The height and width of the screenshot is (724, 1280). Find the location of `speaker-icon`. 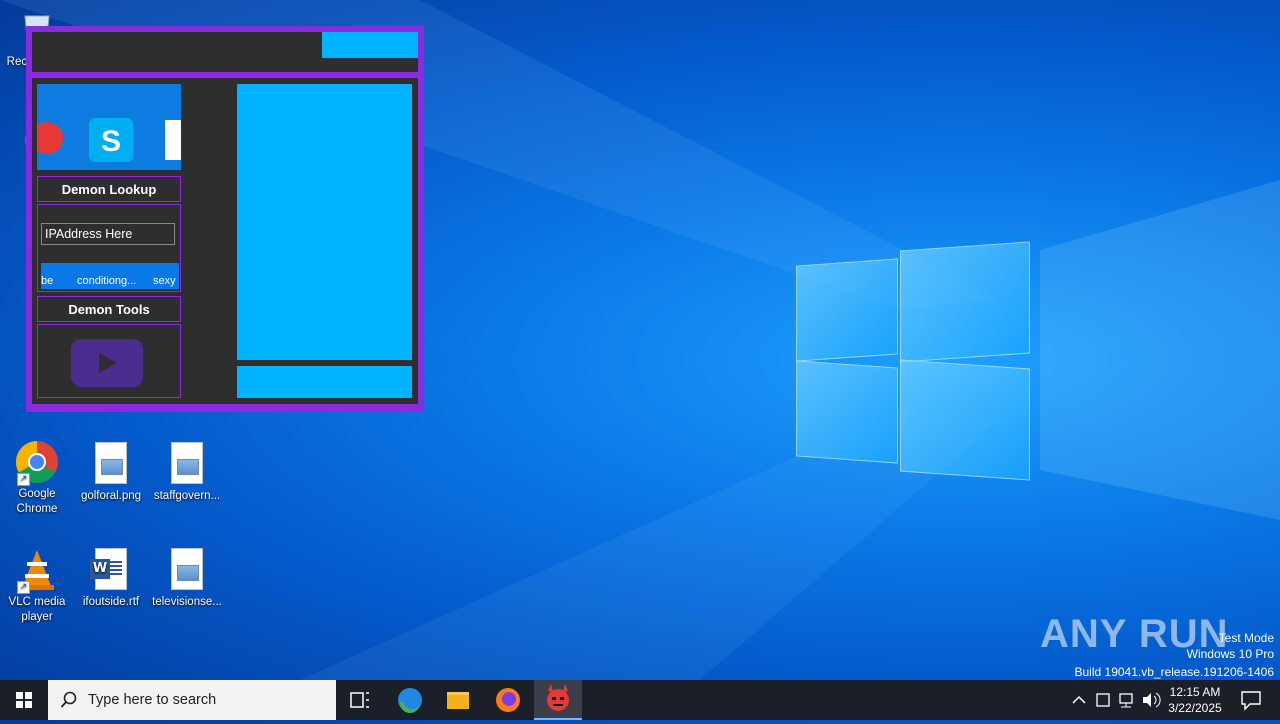

speaker-icon is located at coordinates (1152, 700).